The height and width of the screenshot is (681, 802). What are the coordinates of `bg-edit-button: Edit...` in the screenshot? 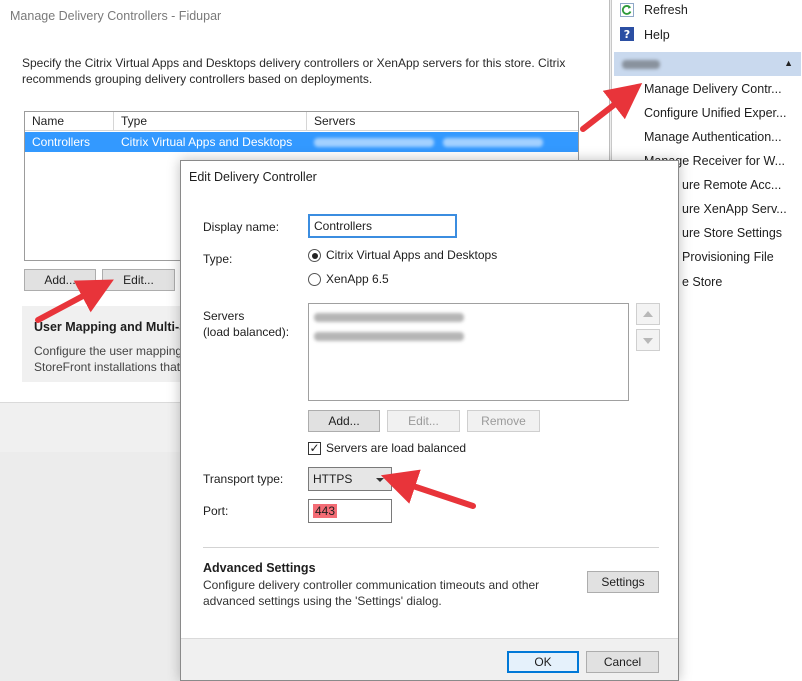 It's located at (138, 280).